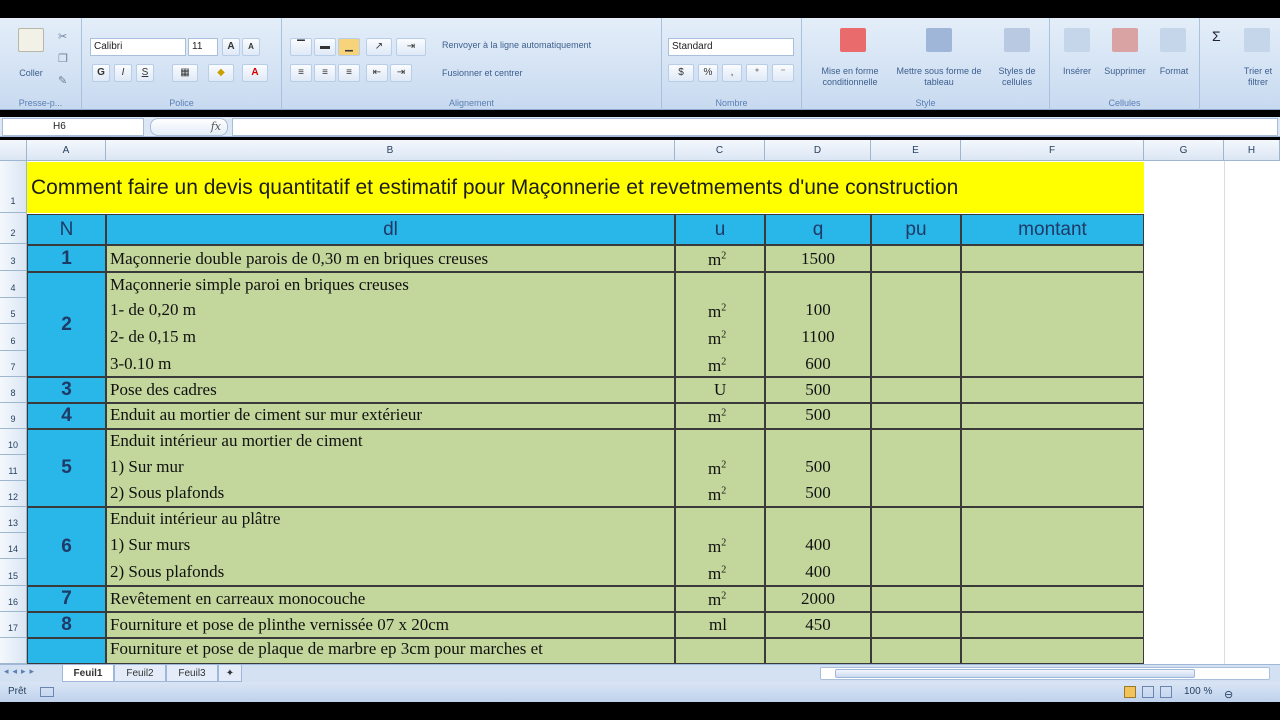 The image size is (1280, 720). What do you see at coordinates (13, 337) in the screenshot?
I see `row-header: 6` at bounding box center [13, 337].